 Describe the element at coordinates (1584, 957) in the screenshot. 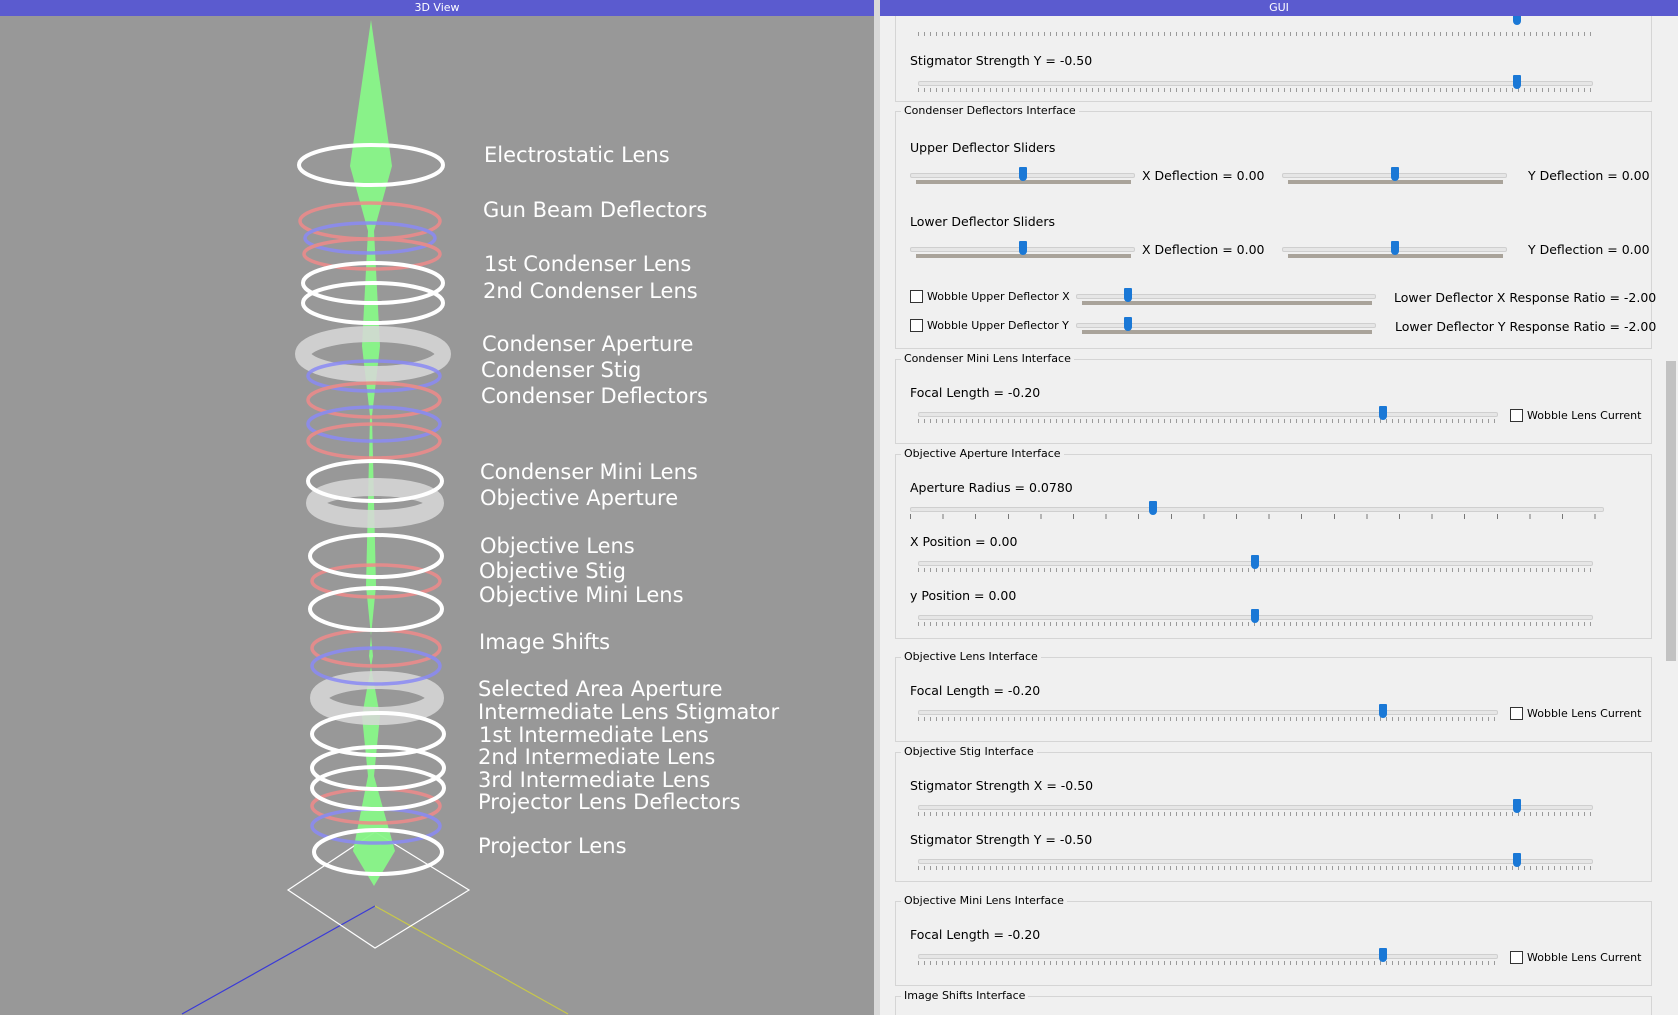

I see `objective-mini-wobble-label: Wobble Lens Current` at that location.